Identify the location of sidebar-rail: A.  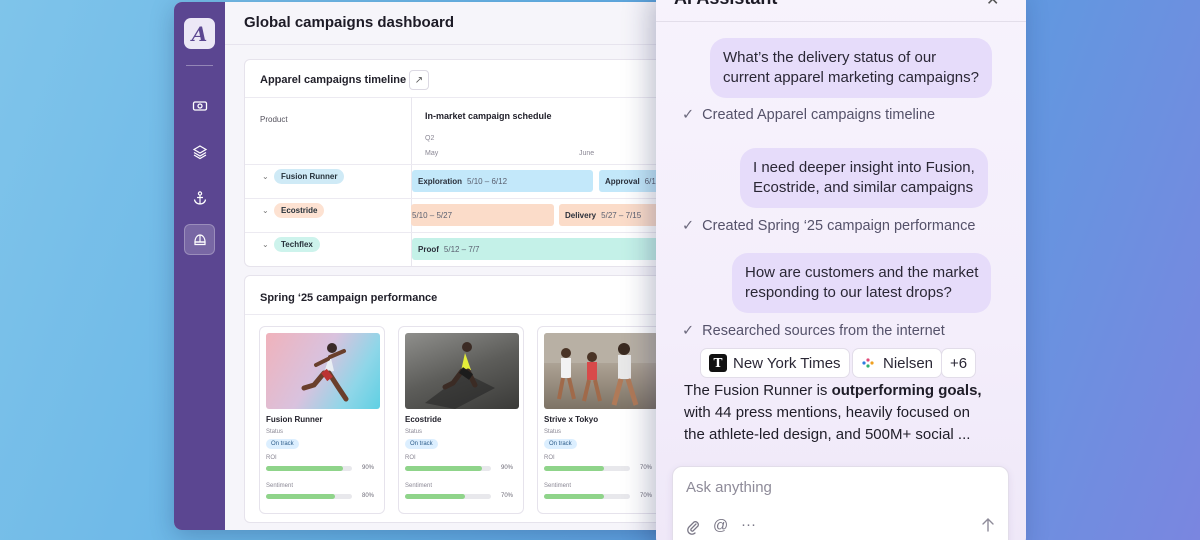
(199, 266).